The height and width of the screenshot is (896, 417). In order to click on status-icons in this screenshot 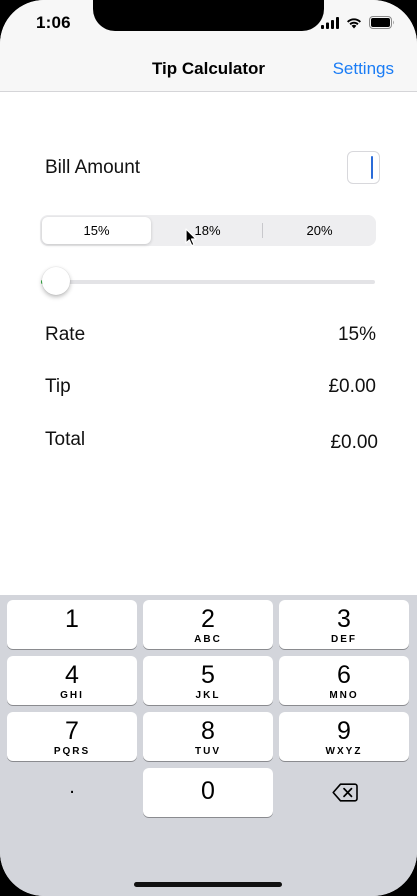, I will do `click(358, 22)`.